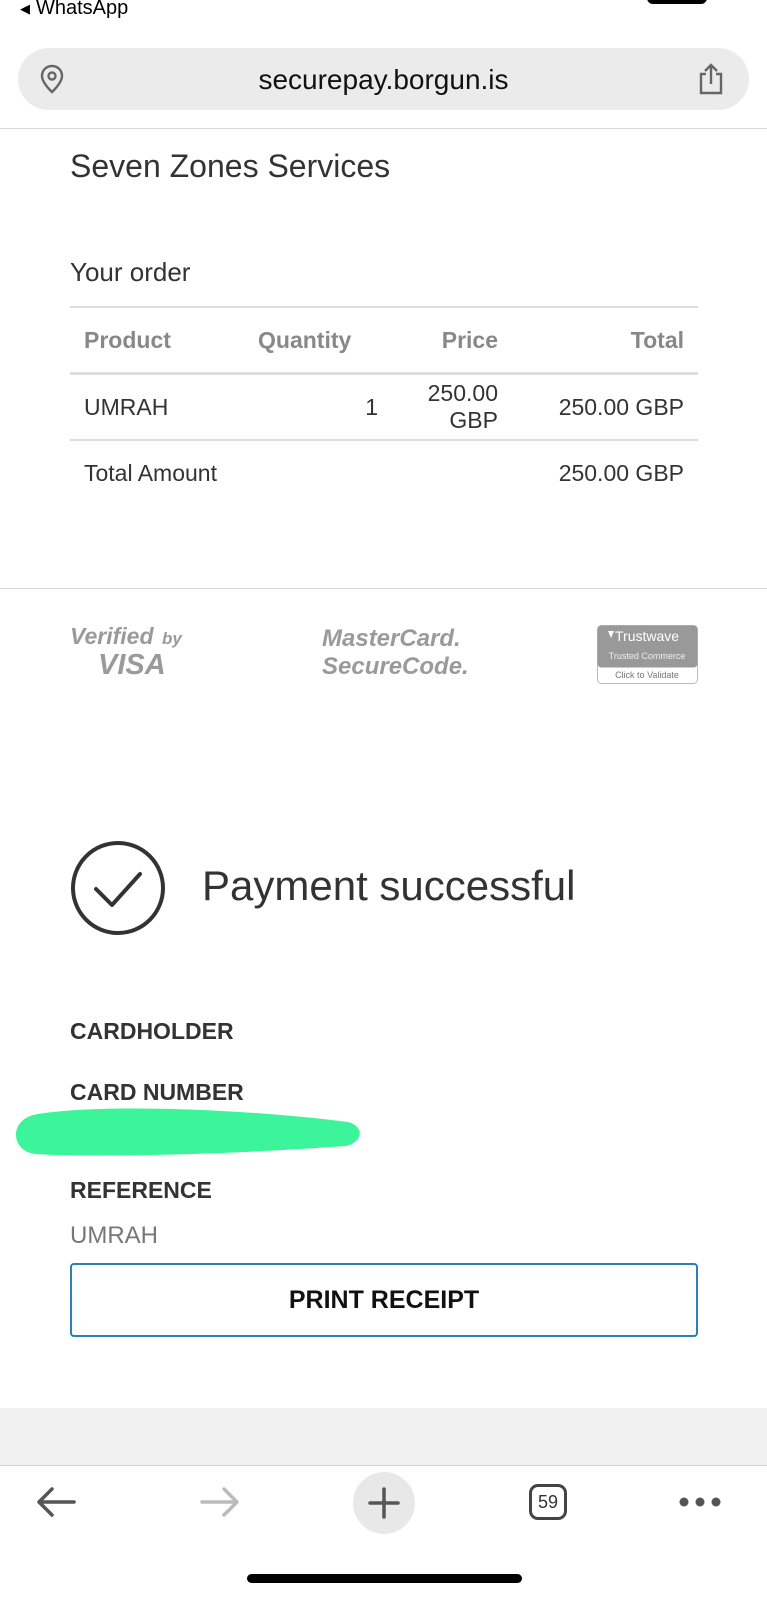 The image size is (767, 1600). I want to click on redaction-mark, so click(188, 1132).